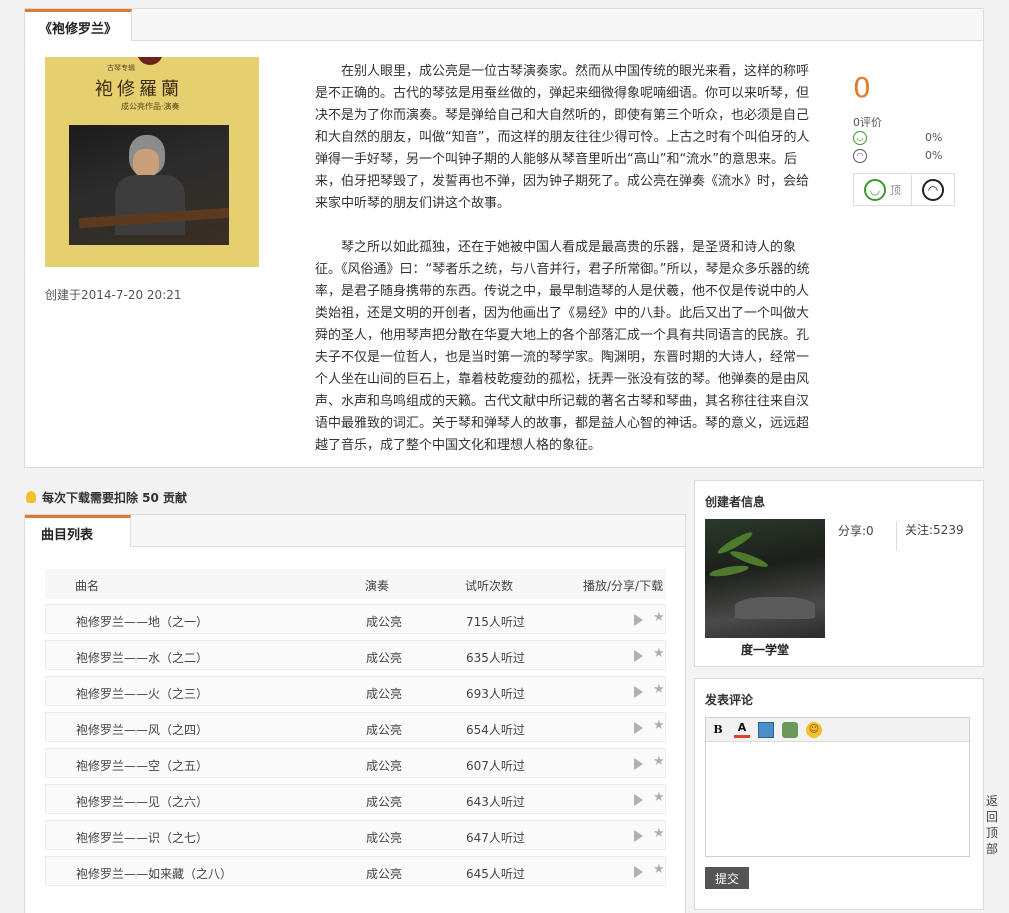 The width and height of the screenshot is (1009, 913). I want to click on tracks-header: 曲名 演奏 试听次数 播放/分享/下载, so click(355, 584).